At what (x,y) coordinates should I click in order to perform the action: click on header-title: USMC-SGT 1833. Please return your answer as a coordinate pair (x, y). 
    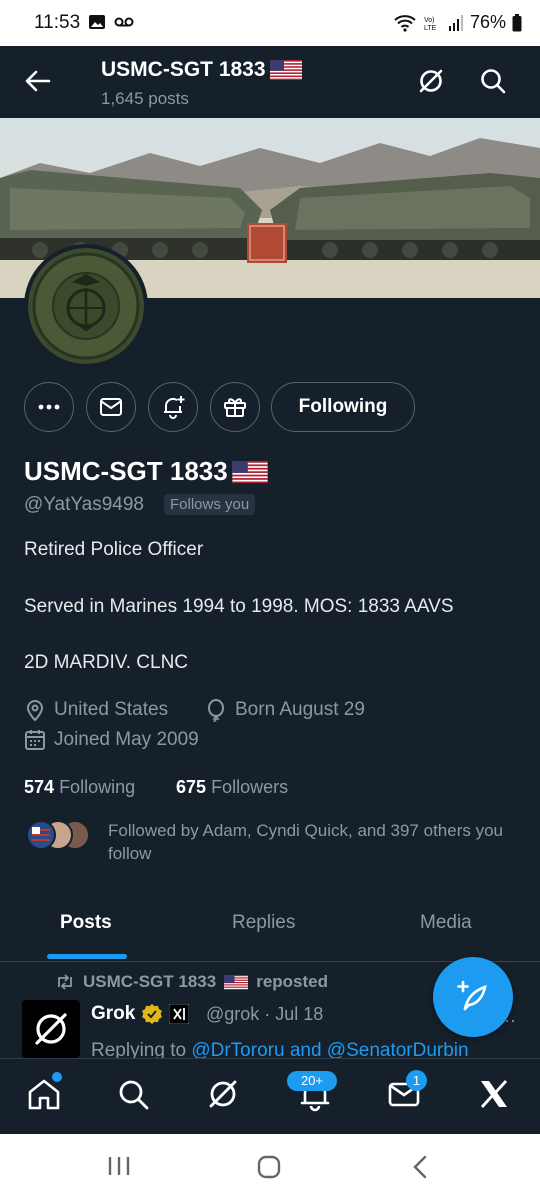
    Looking at the image, I should click on (201, 70).